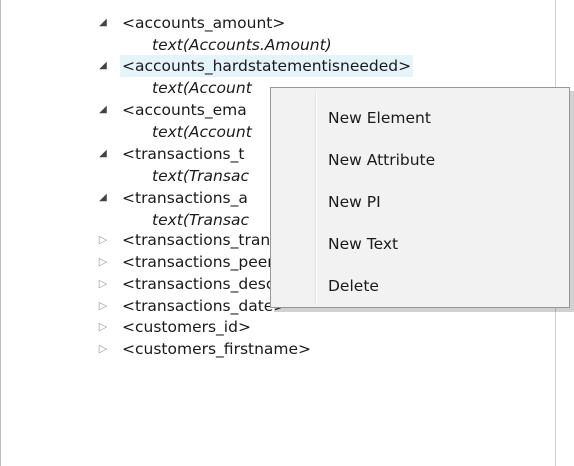  Describe the element at coordinates (184, 110) in the screenshot. I see `tree-node-label: <accounts_ema` at that location.